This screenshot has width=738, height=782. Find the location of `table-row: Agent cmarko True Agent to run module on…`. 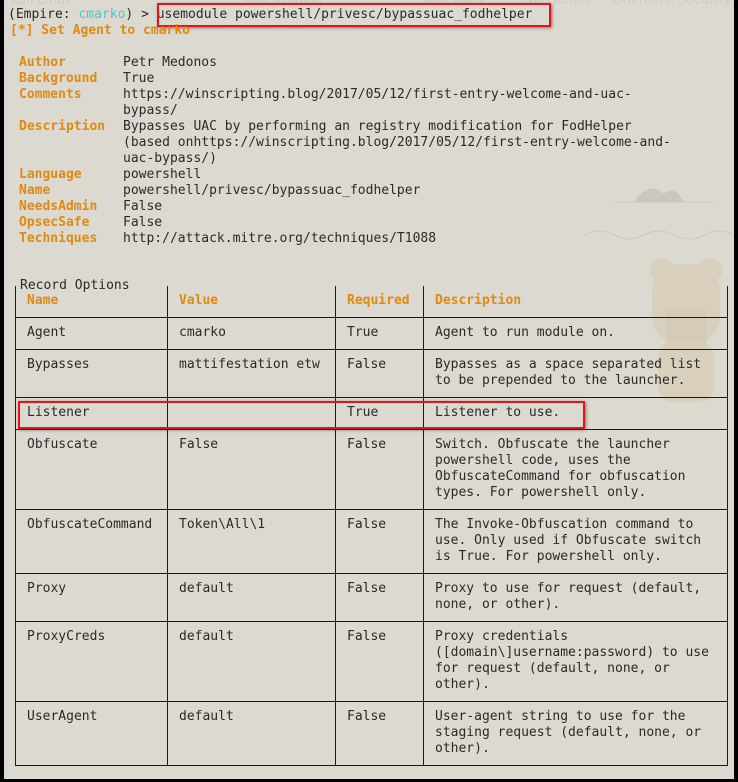

table-row: Agent cmarko True Agent to run module on… is located at coordinates (371, 333).